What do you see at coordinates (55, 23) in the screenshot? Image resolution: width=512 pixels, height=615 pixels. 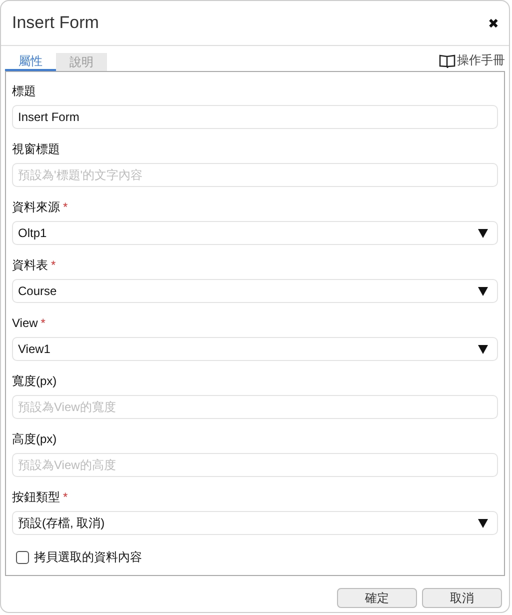 I see `window-title: Insert Form` at bounding box center [55, 23].